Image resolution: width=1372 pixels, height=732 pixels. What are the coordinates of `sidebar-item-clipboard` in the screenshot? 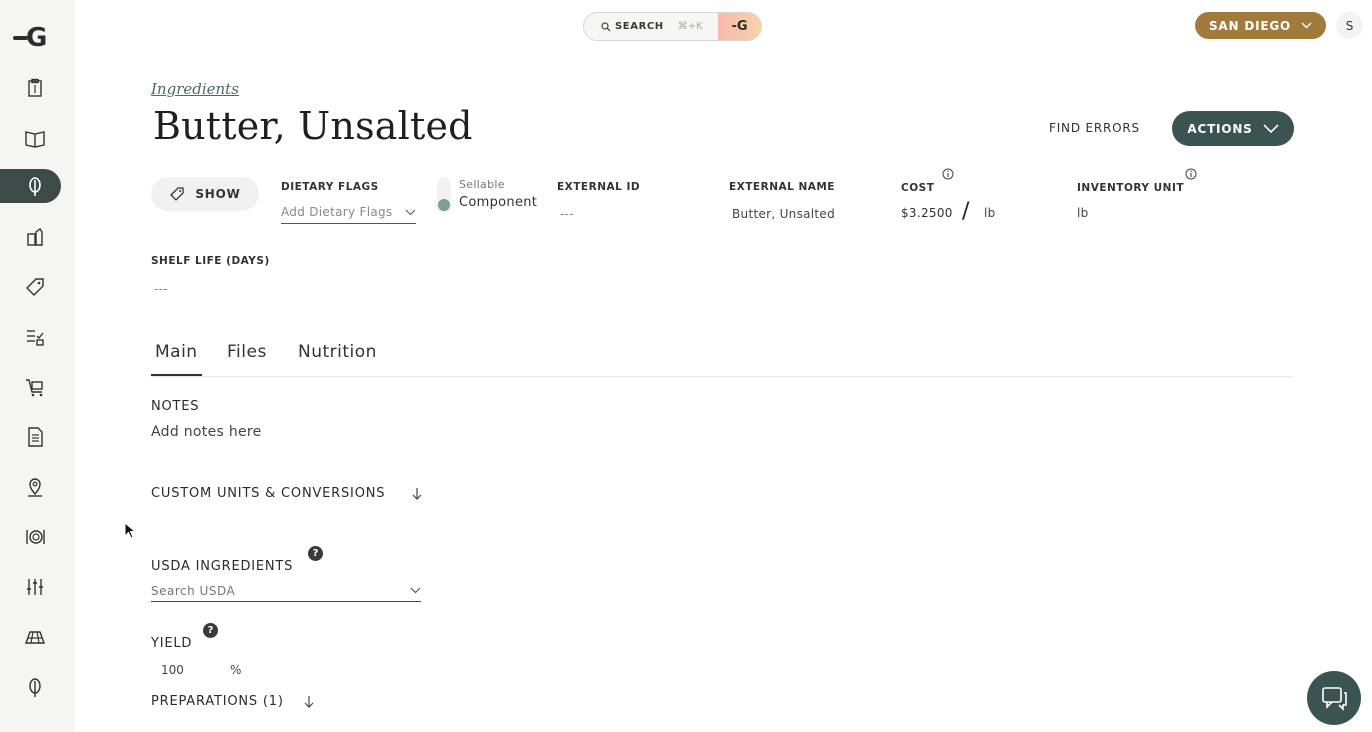 It's located at (30, 88).